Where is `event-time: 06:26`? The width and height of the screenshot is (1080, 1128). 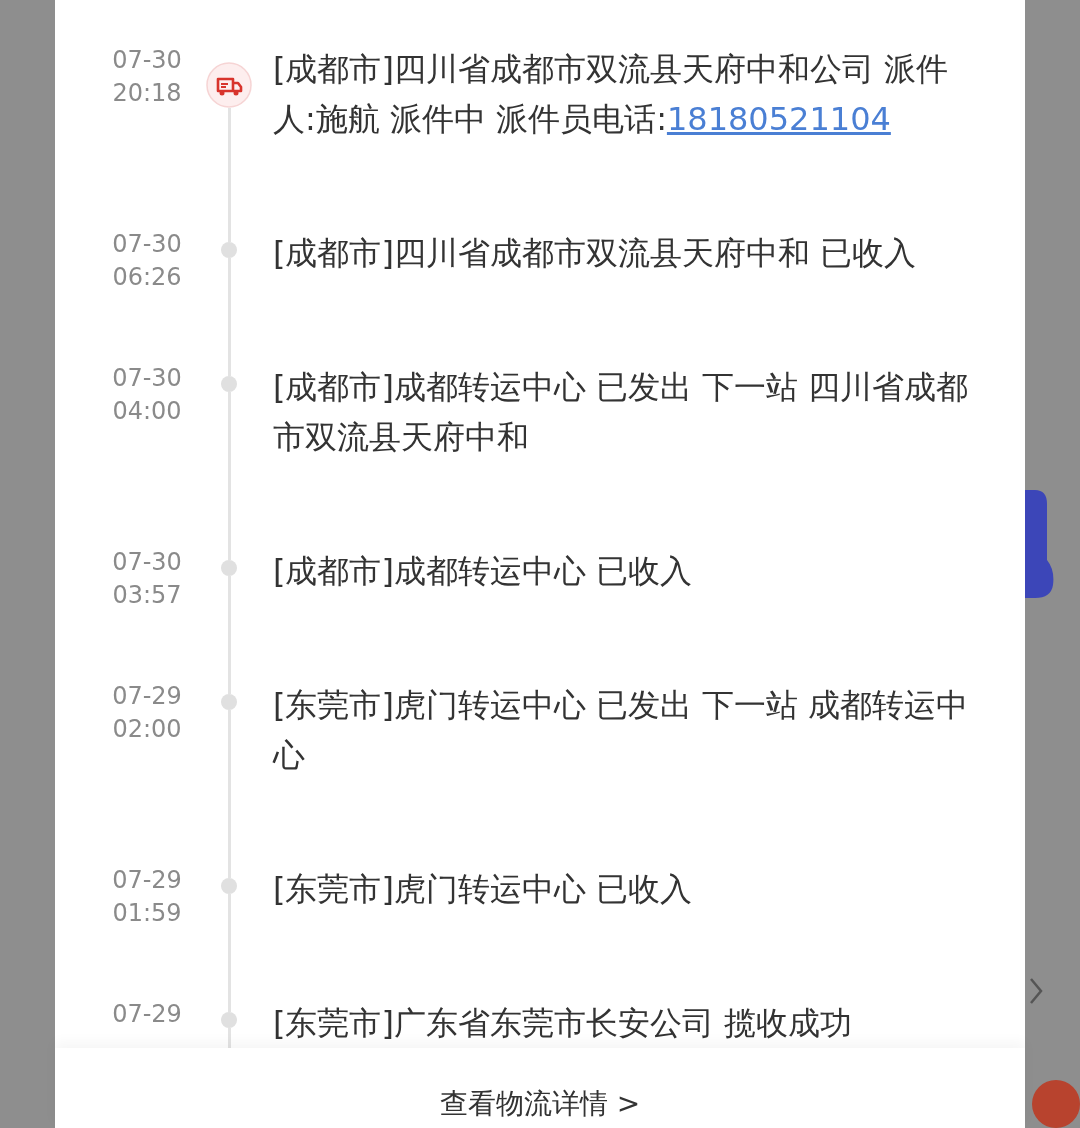
event-time: 06:26 is located at coordinates (147, 277).